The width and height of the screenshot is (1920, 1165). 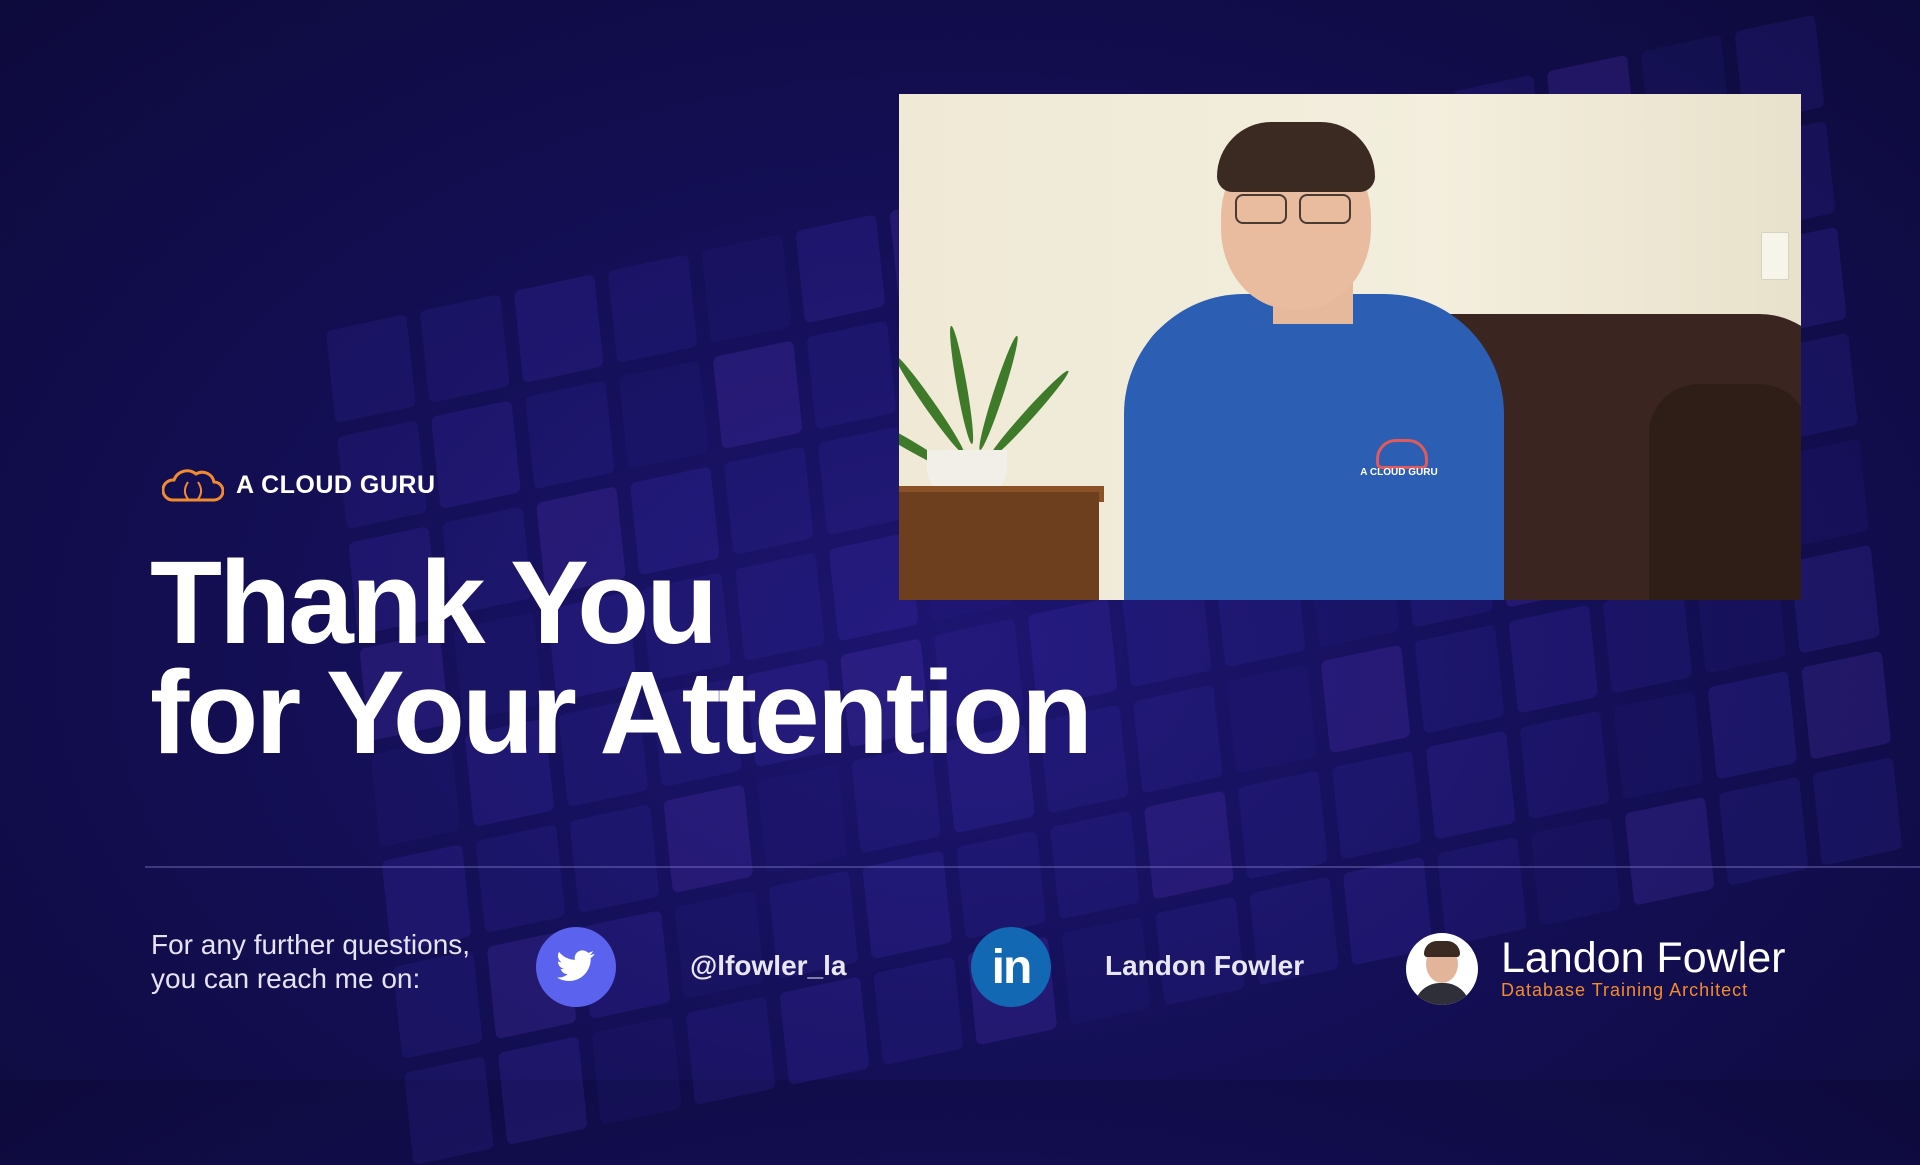 I want to click on presenter-hair, so click(x=1296, y=157).